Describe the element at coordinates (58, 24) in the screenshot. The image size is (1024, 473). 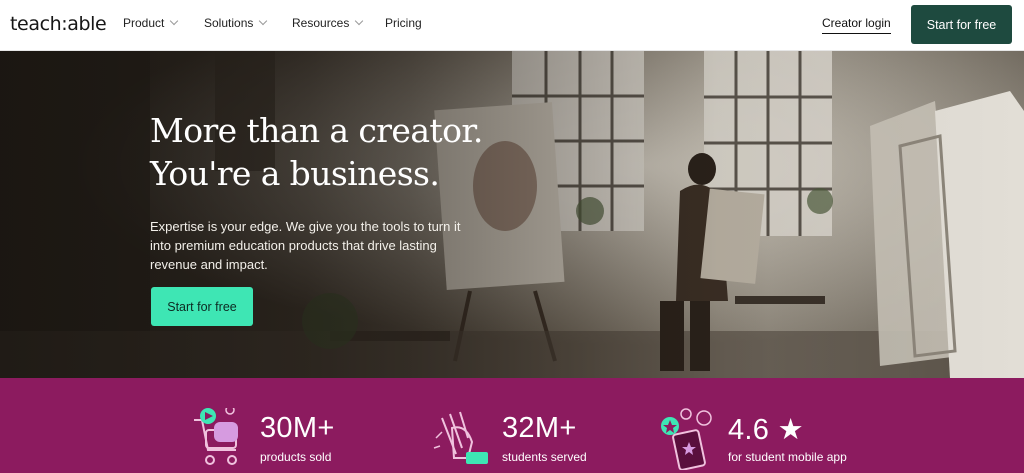
I see `teachable-logo: teach:able` at that location.